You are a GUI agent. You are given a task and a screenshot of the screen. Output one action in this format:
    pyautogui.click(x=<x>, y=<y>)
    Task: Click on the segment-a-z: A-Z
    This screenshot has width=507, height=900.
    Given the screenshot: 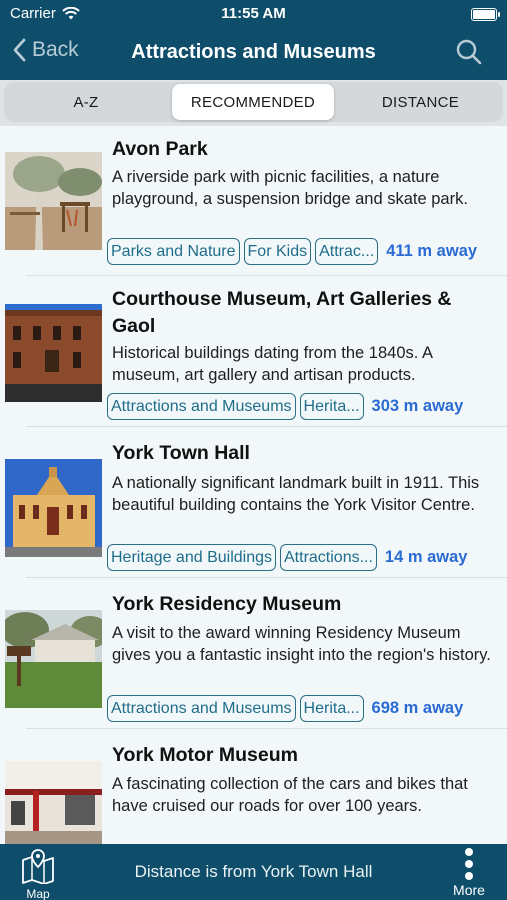 What is the action you would take?
    pyautogui.click(x=86, y=102)
    